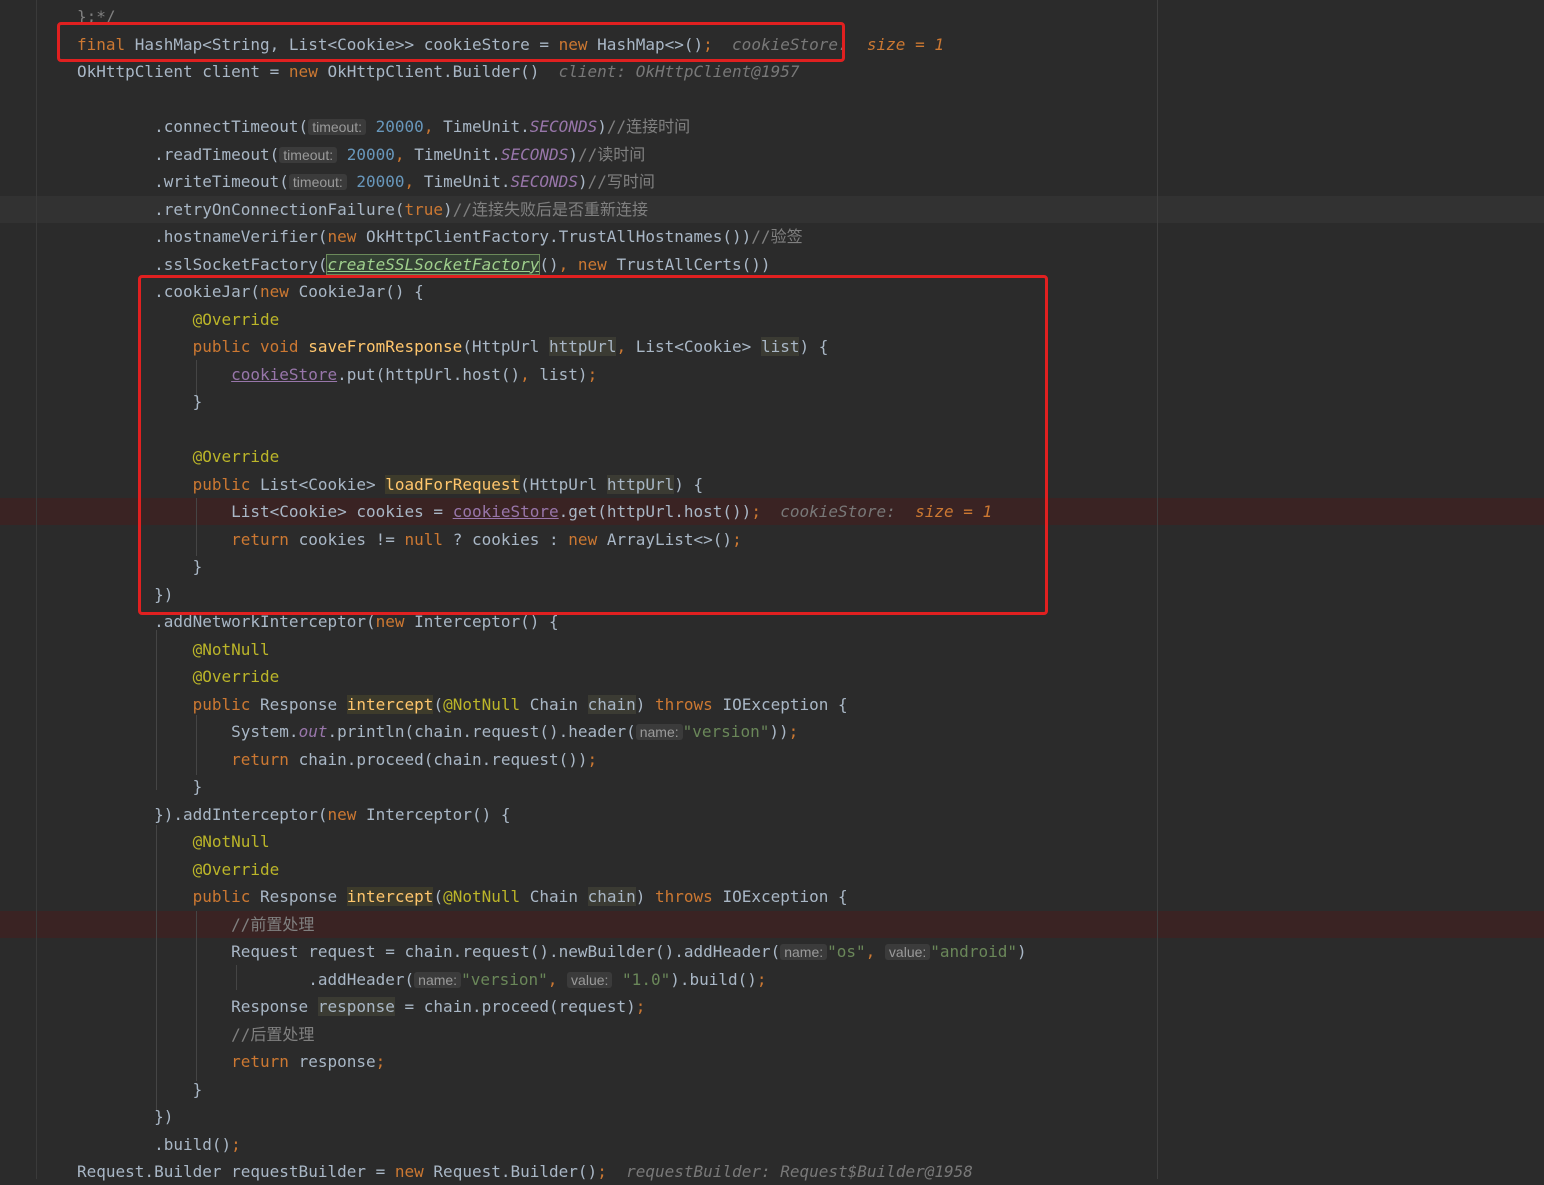 Image resolution: width=1544 pixels, height=1185 pixels. What do you see at coordinates (293, 814) in the screenshot?
I see `code-line: }).addInterceptor(new Interceptor() {` at bounding box center [293, 814].